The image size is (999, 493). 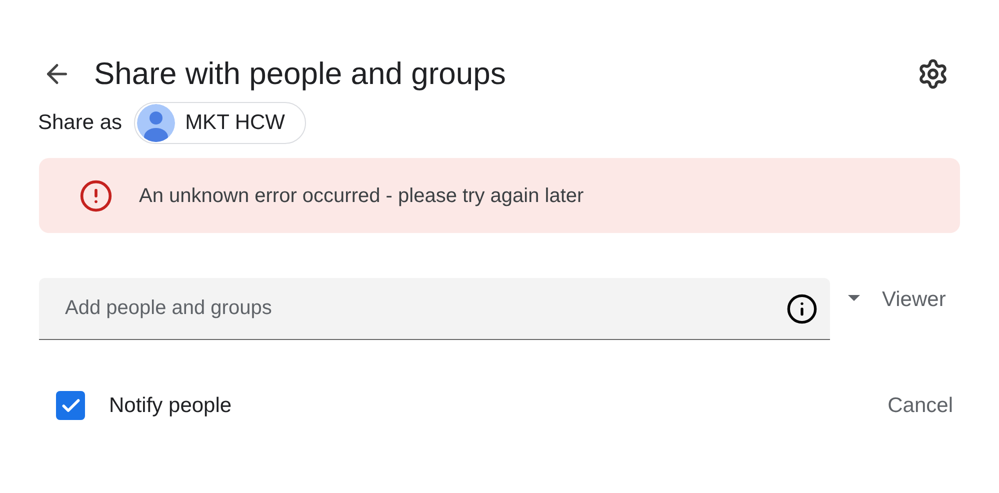 I want to click on dialog-title: Share with people and groups, so click(x=300, y=74).